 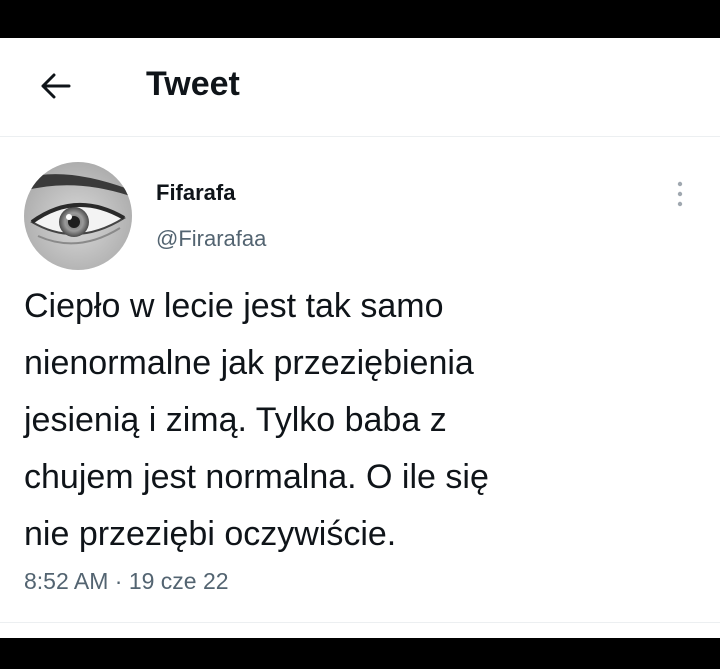 I want to click on author-display-name: Fifarafa, so click(x=195, y=193).